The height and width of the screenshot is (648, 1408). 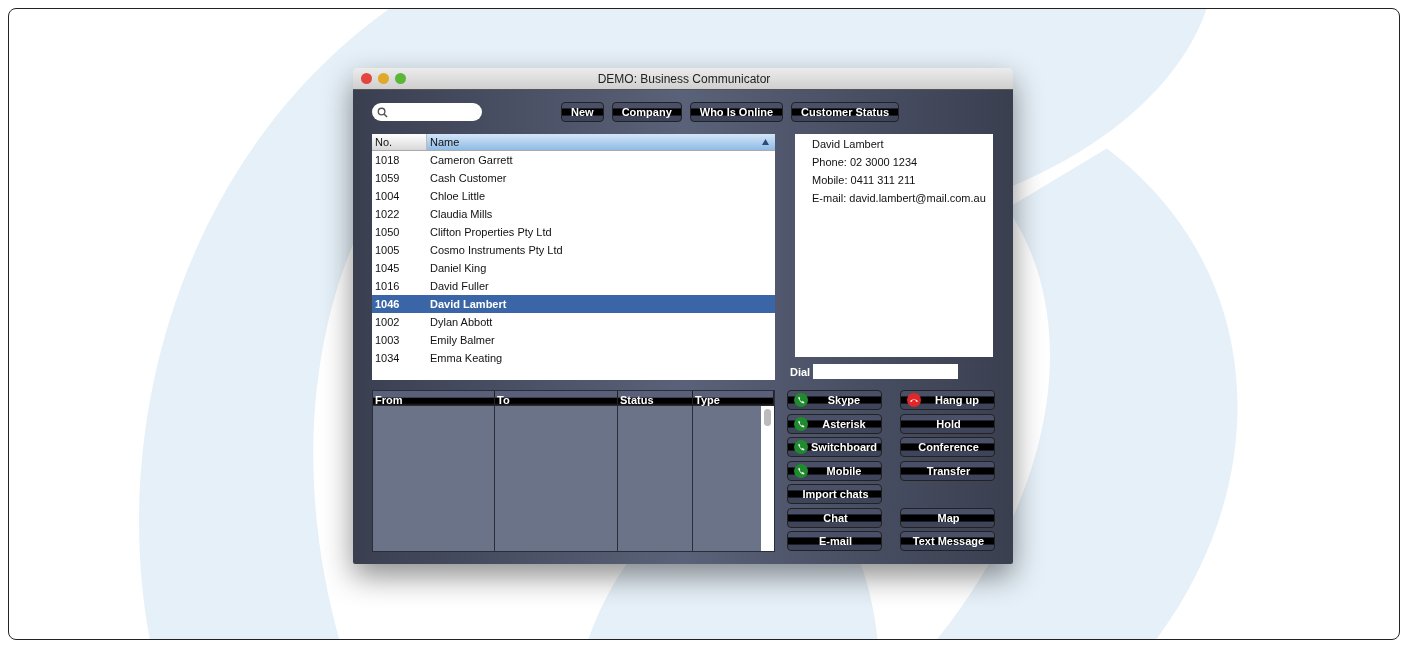 What do you see at coordinates (914, 400) in the screenshot?
I see `hang-up-icon` at bounding box center [914, 400].